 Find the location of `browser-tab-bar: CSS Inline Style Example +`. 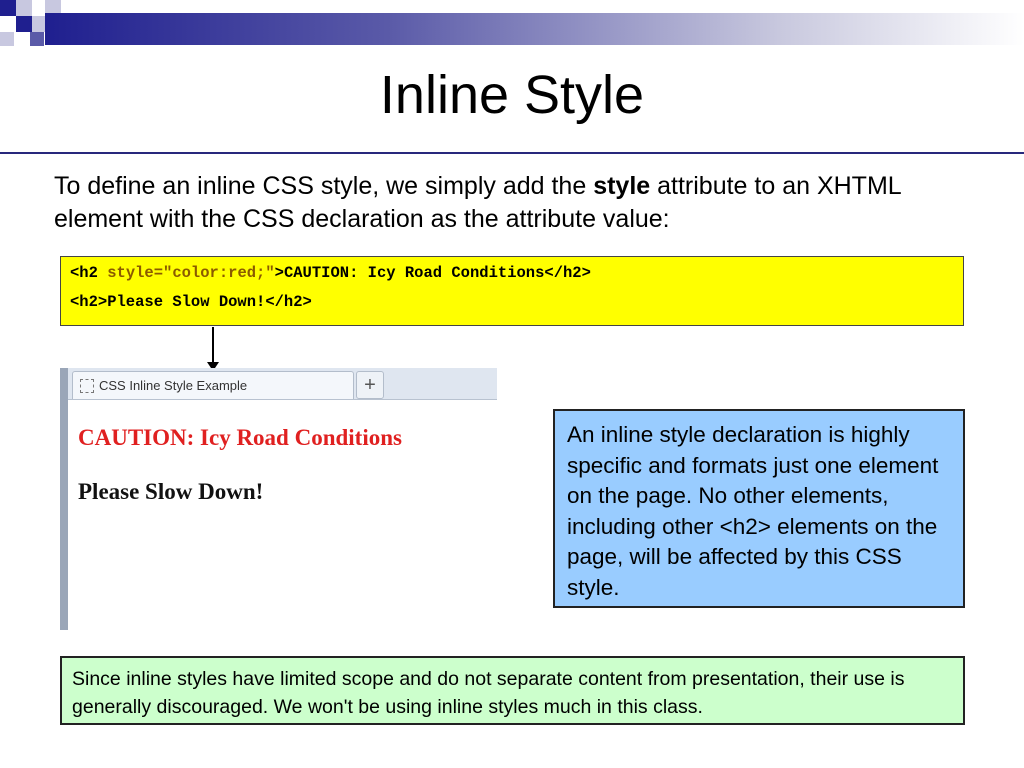

browser-tab-bar: CSS Inline Style Example + is located at coordinates (282, 384).